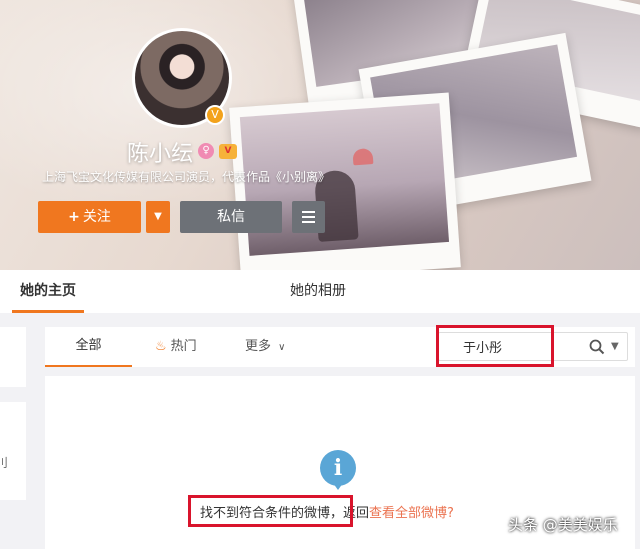  What do you see at coordinates (563, 525) in the screenshot?
I see `watermark: 头条 @美美娱乐` at bounding box center [563, 525].